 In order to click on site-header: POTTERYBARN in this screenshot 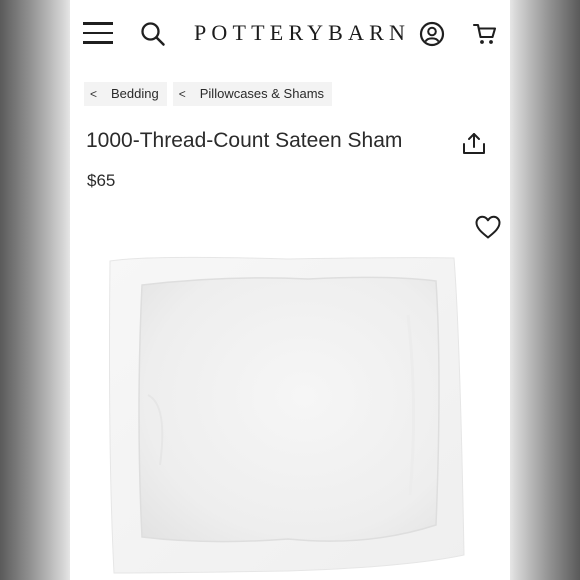, I will do `click(290, 33)`.